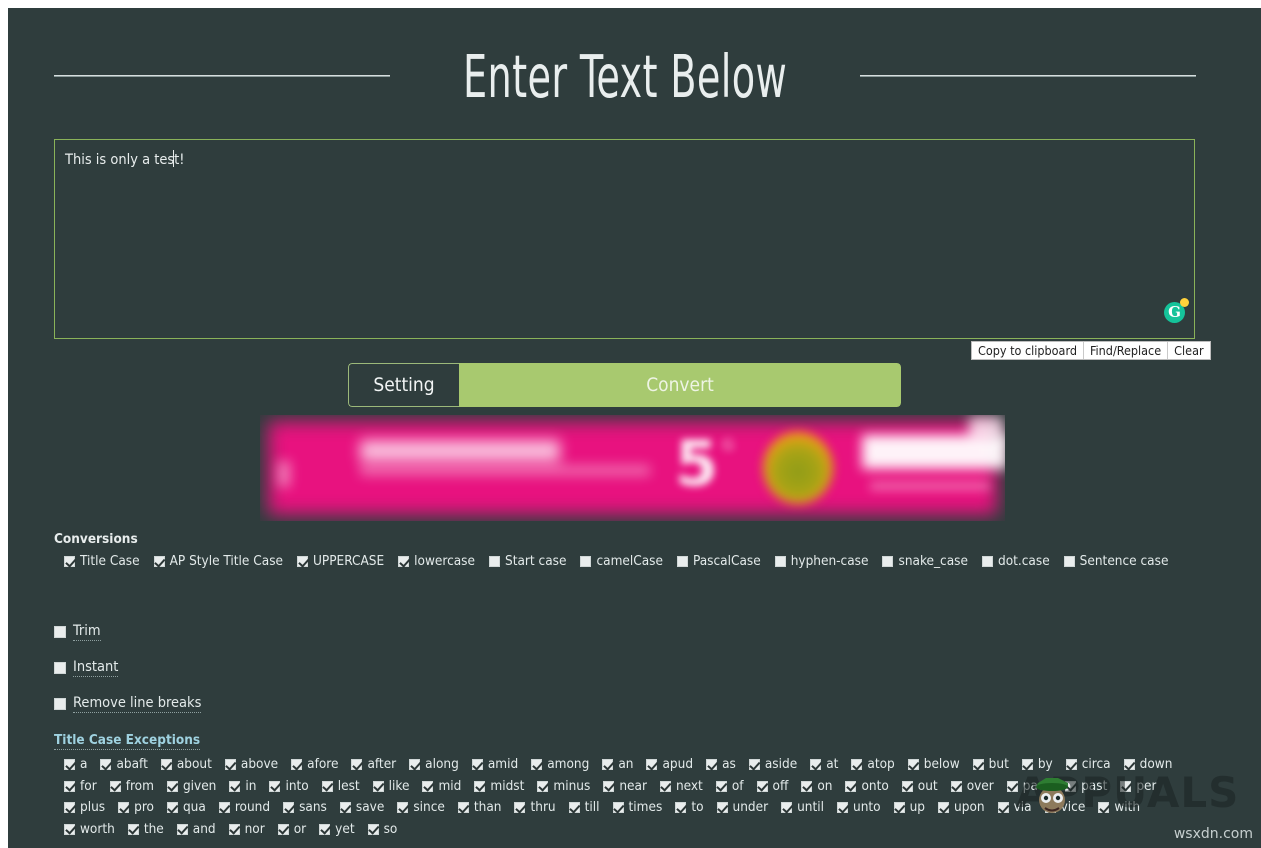 The width and height of the screenshot is (1261, 848). What do you see at coordinates (89, 829) in the screenshot?
I see `exception-worth: worth` at bounding box center [89, 829].